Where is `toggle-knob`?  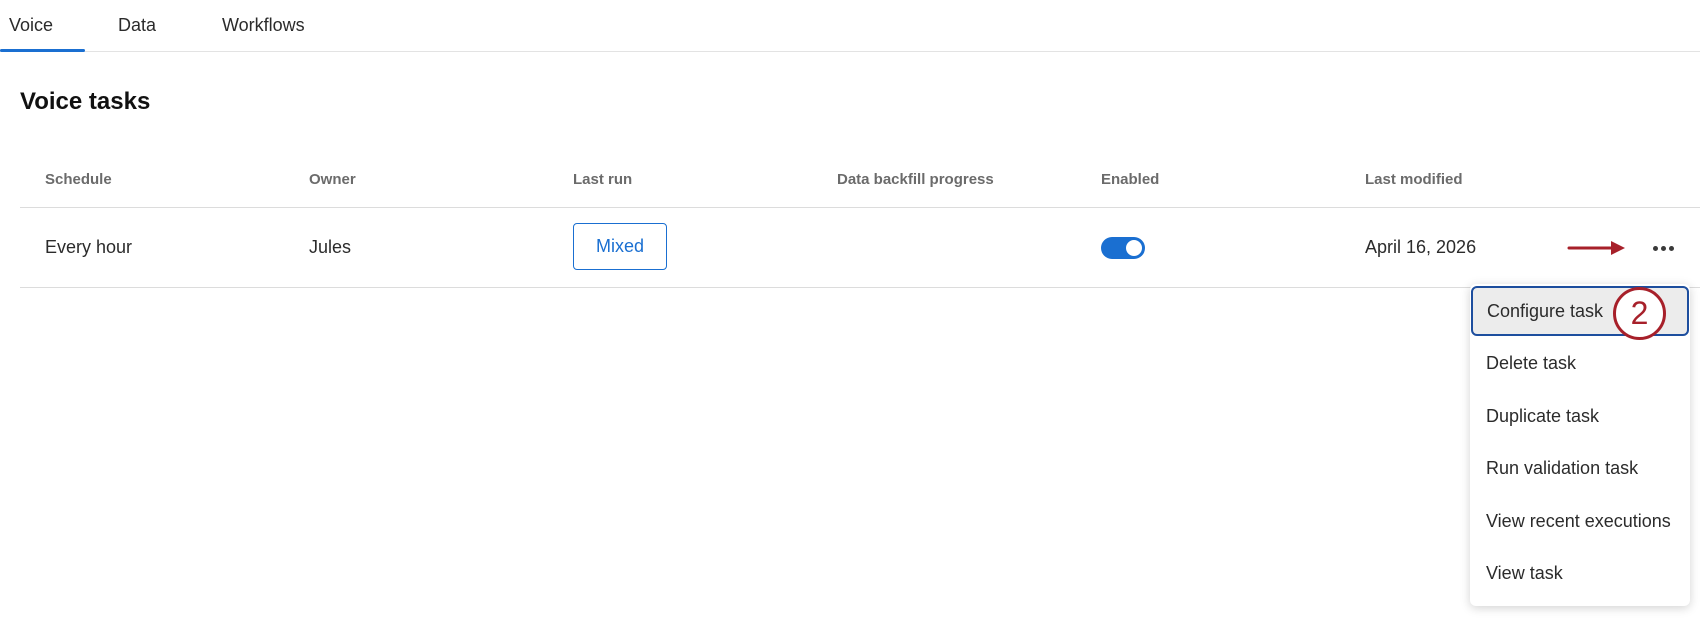
toggle-knob is located at coordinates (1134, 248).